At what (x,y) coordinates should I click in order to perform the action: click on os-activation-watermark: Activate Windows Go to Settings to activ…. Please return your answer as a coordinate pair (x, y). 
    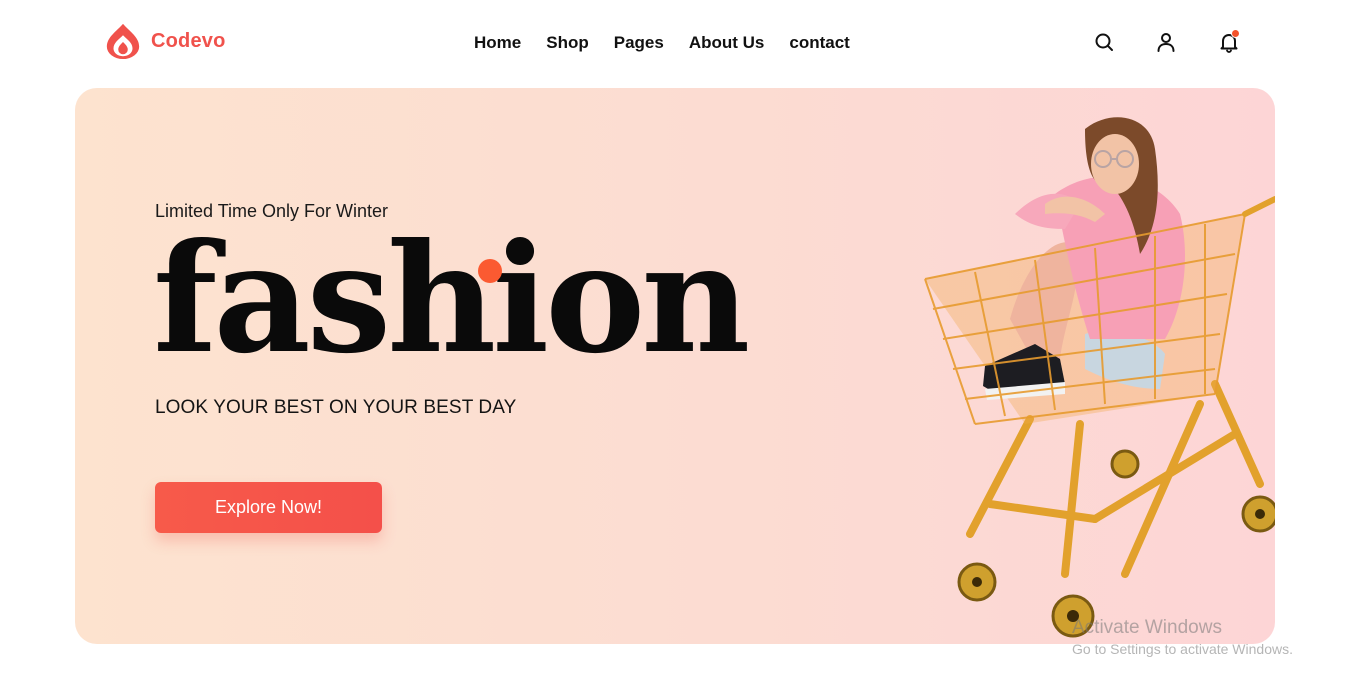
    Looking at the image, I should click on (1182, 637).